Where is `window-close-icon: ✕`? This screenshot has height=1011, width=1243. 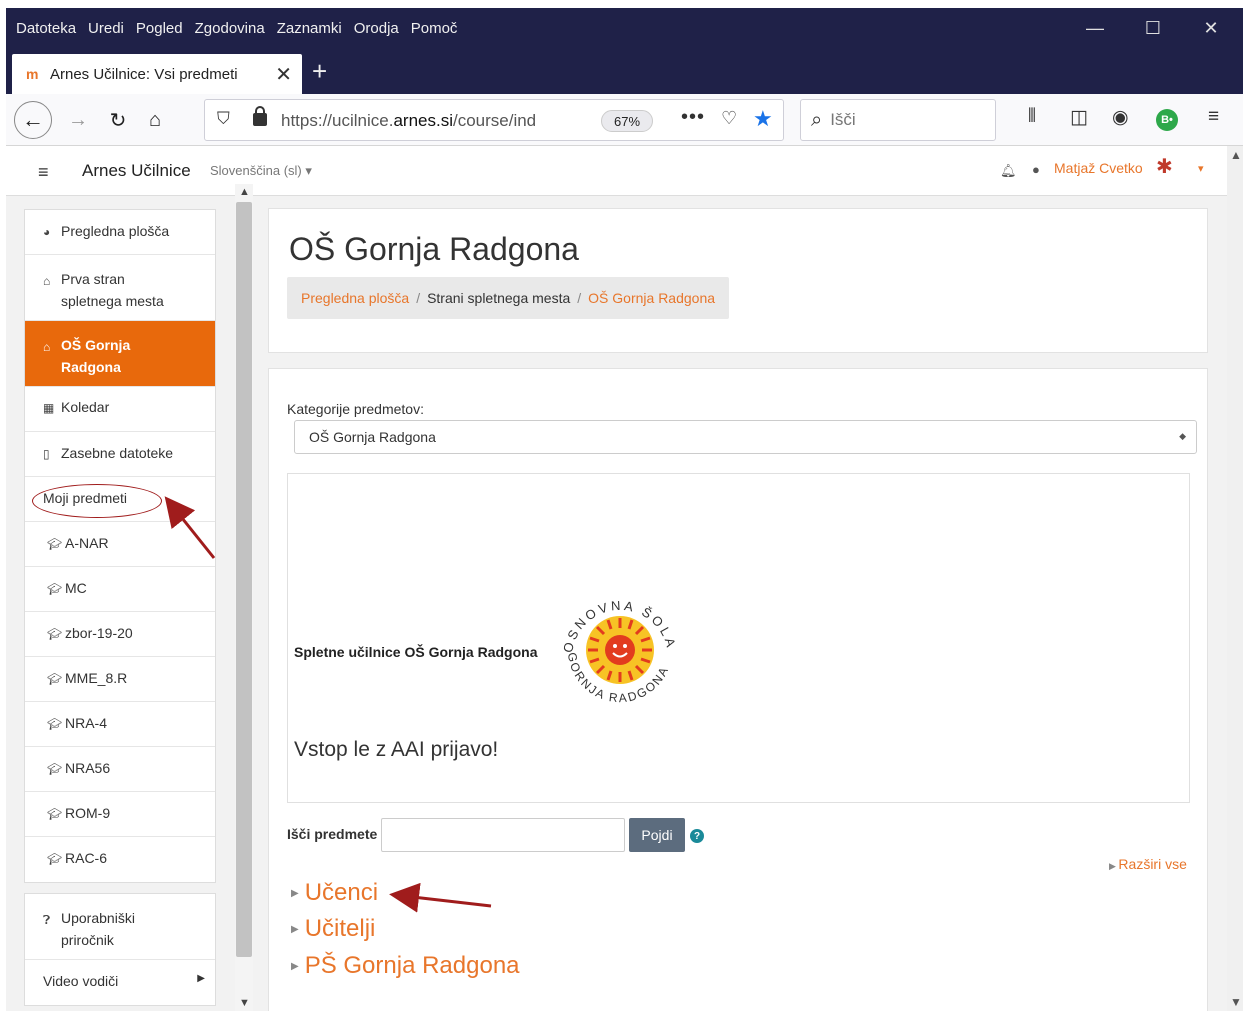 window-close-icon: ✕ is located at coordinates (1211, 28).